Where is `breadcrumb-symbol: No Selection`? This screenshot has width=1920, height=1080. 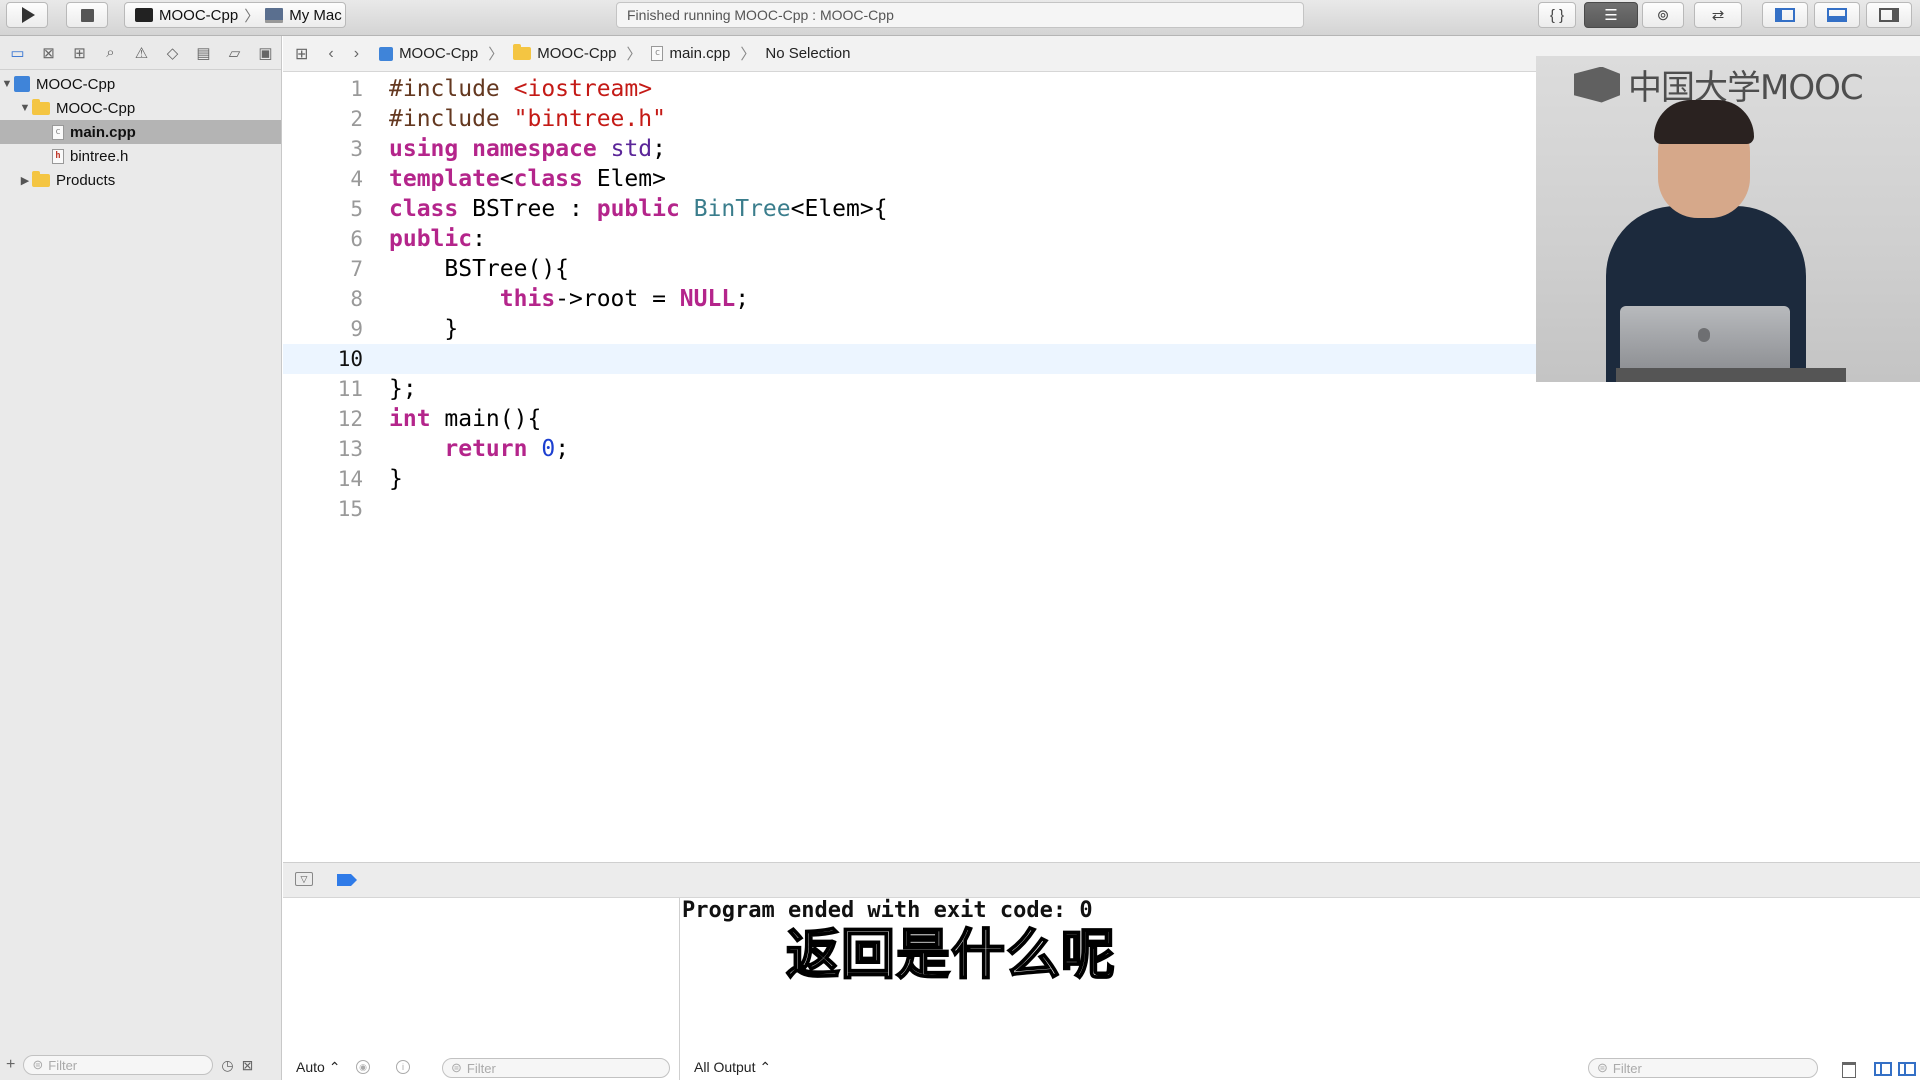
breadcrumb-symbol: No Selection is located at coordinates (807, 53).